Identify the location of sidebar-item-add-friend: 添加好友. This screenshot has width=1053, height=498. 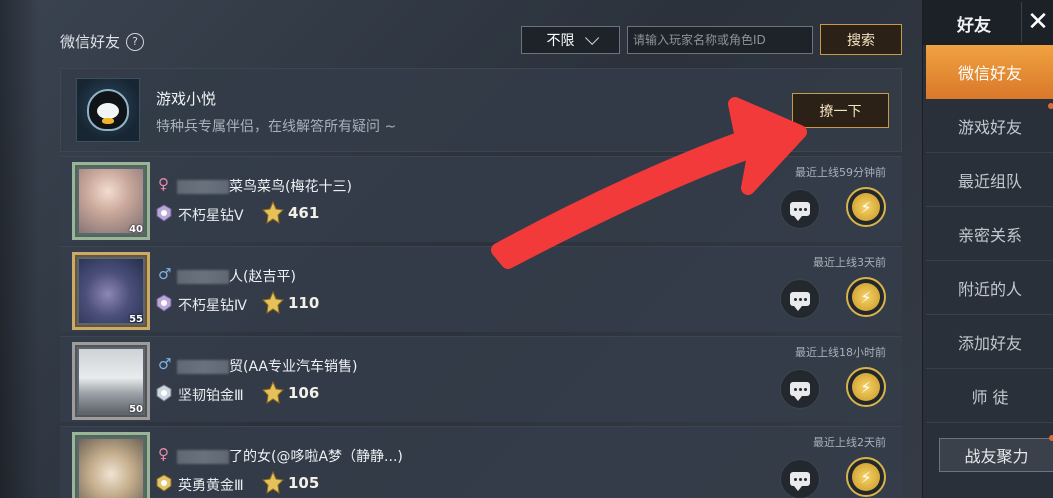
(989, 342).